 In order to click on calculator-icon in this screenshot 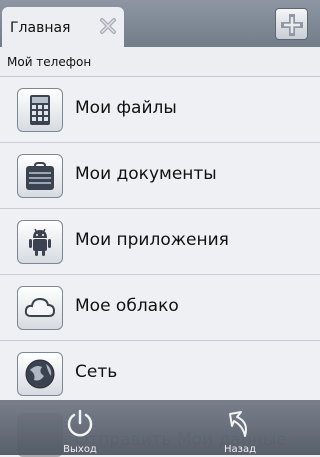, I will do `click(40, 110)`.